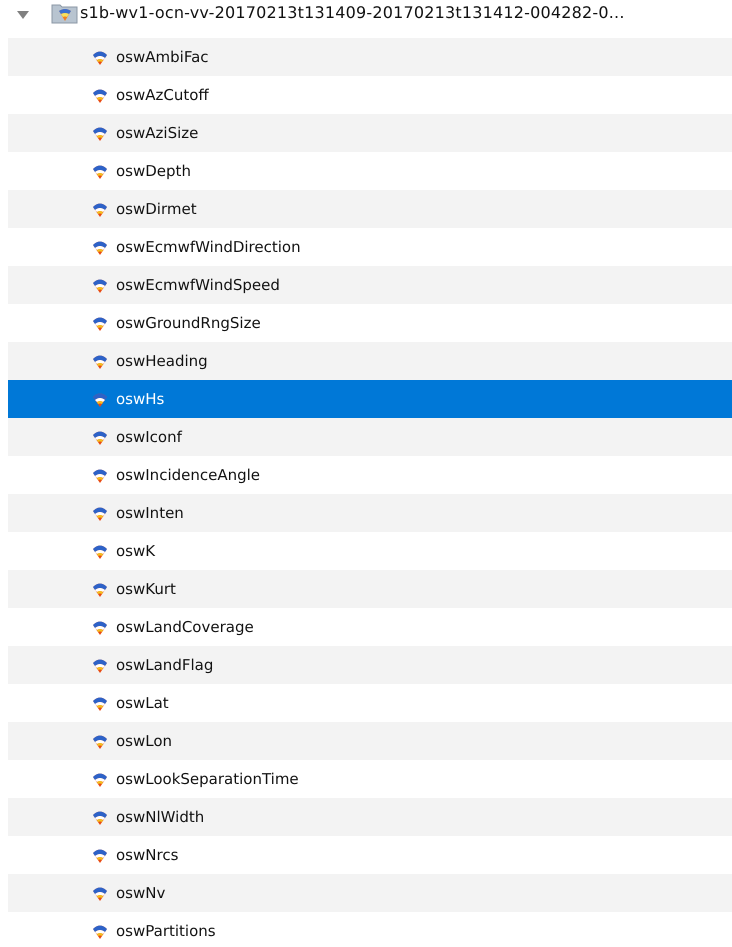 The height and width of the screenshot is (947, 732). Describe the element at coordinates (370, 171) in the screenshot. I see `tree-item: oswDepth` at that location.